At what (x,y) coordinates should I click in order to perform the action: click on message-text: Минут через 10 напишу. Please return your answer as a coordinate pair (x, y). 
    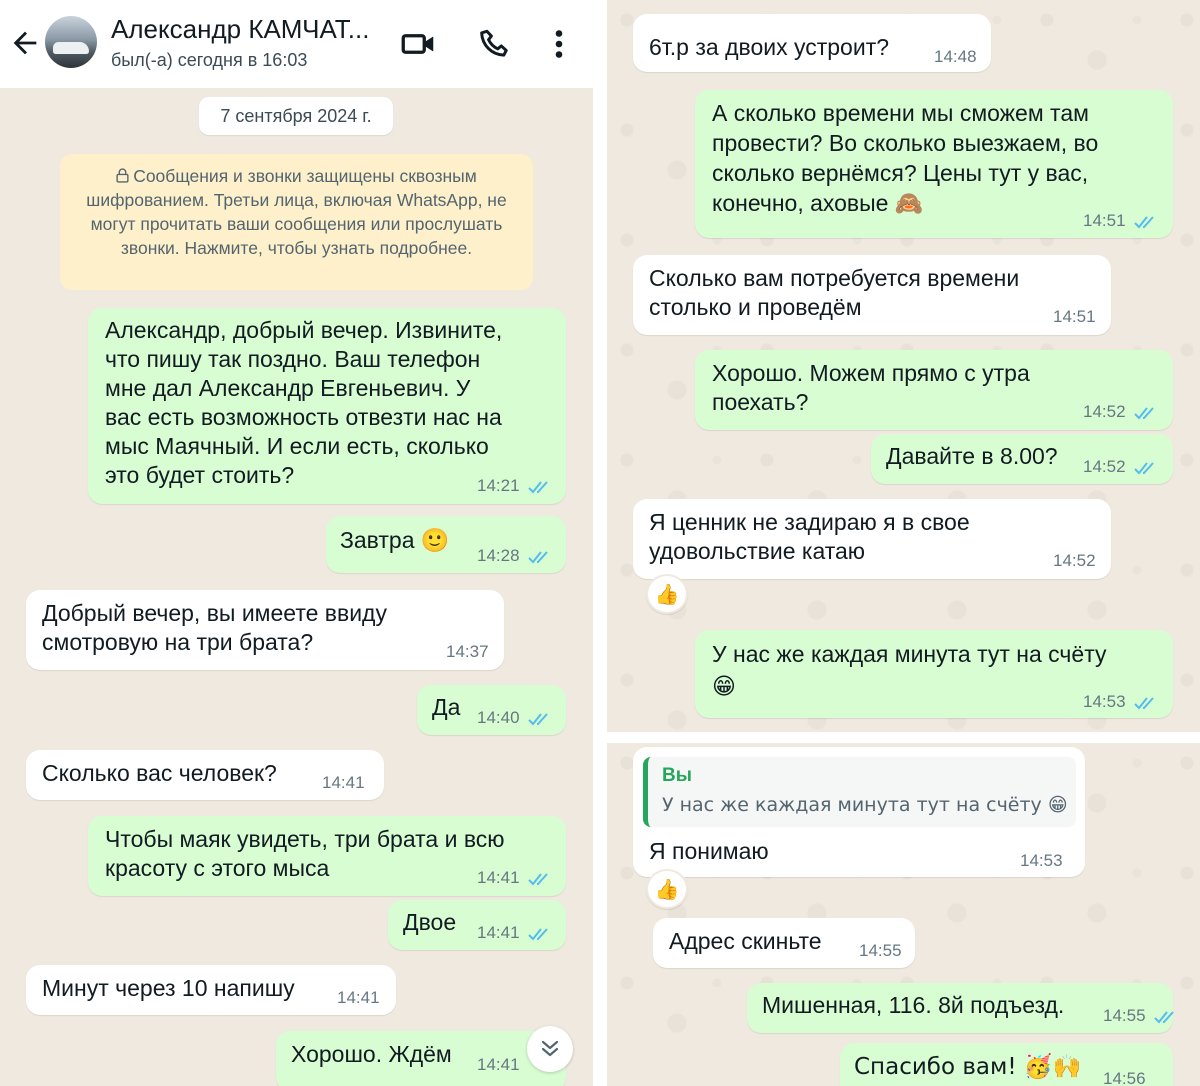
    Looking at the image, I should click on (168, 988).